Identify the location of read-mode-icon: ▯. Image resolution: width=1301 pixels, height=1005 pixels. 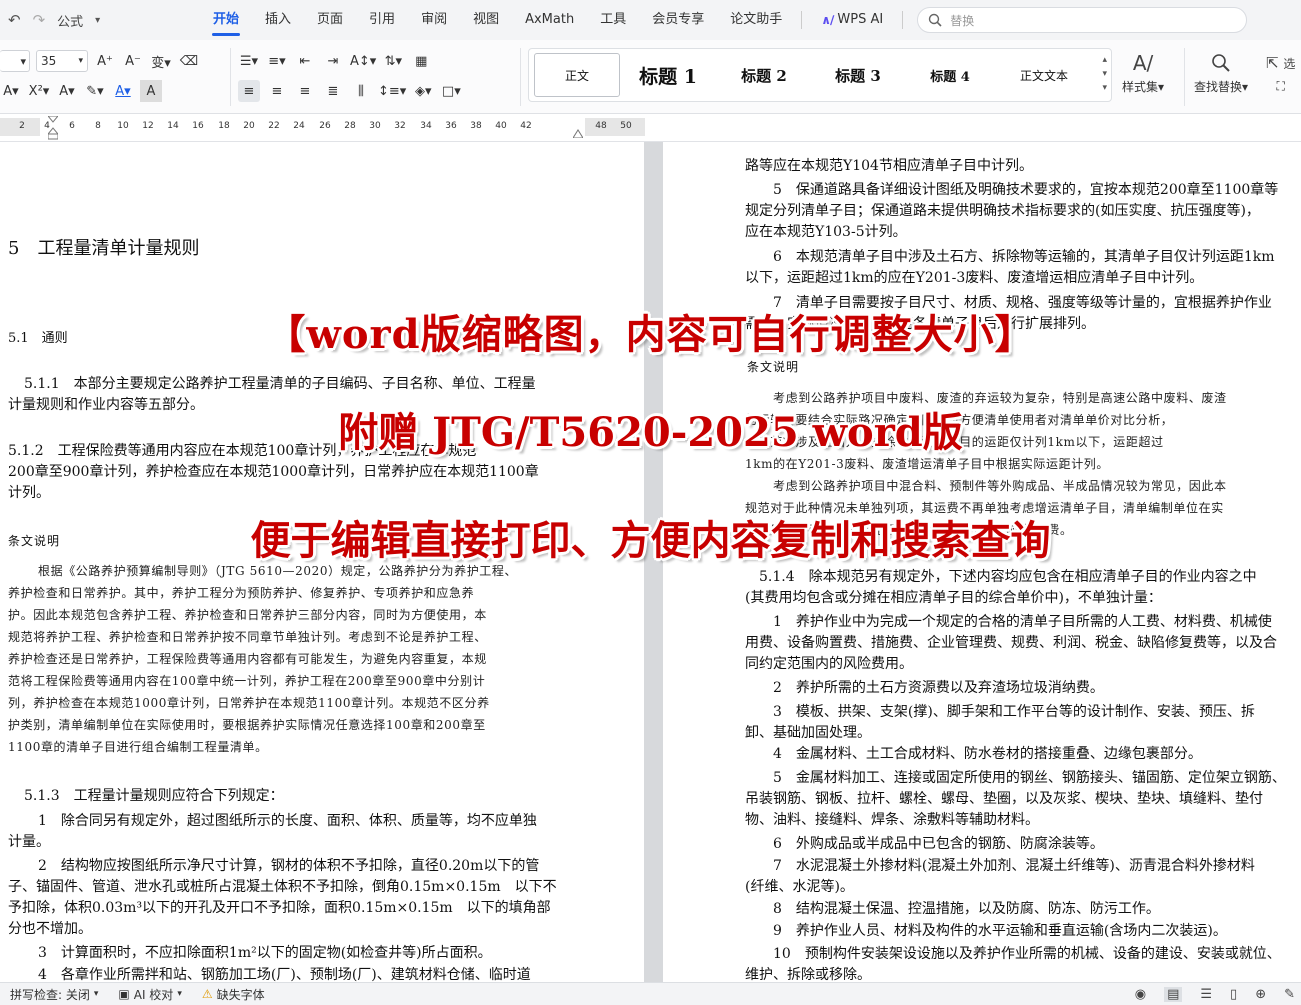
(1233, 994).